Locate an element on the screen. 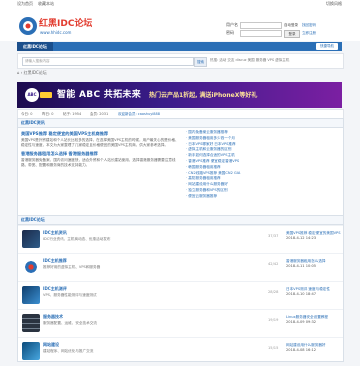 The width and height of the screenshot is (360, 366). forum-last-post: Linux服务器安全设置教程 2018-4-09 09:32 is located at coordinates (313, 320).